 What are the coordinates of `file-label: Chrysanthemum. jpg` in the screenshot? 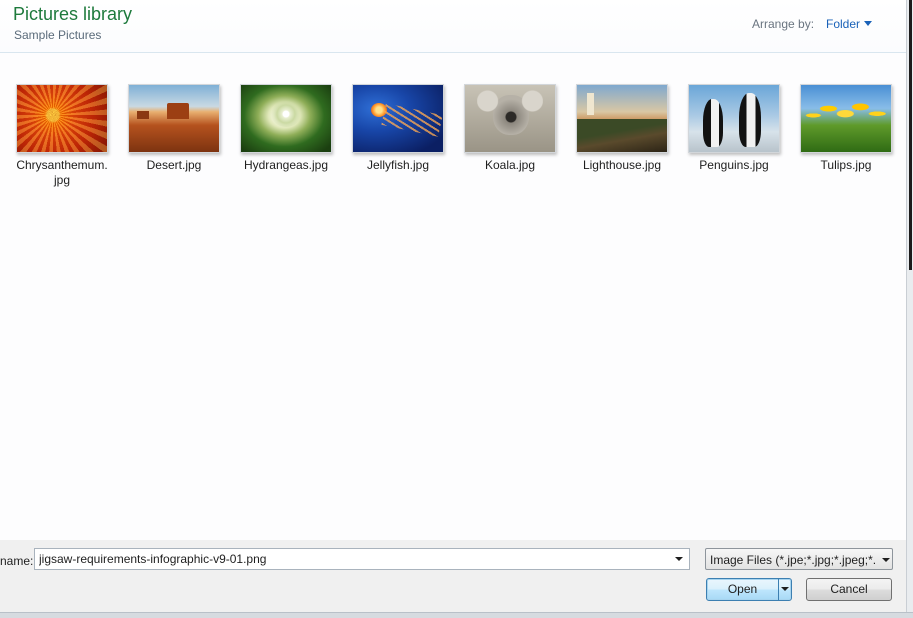 It's located at (62, 172).